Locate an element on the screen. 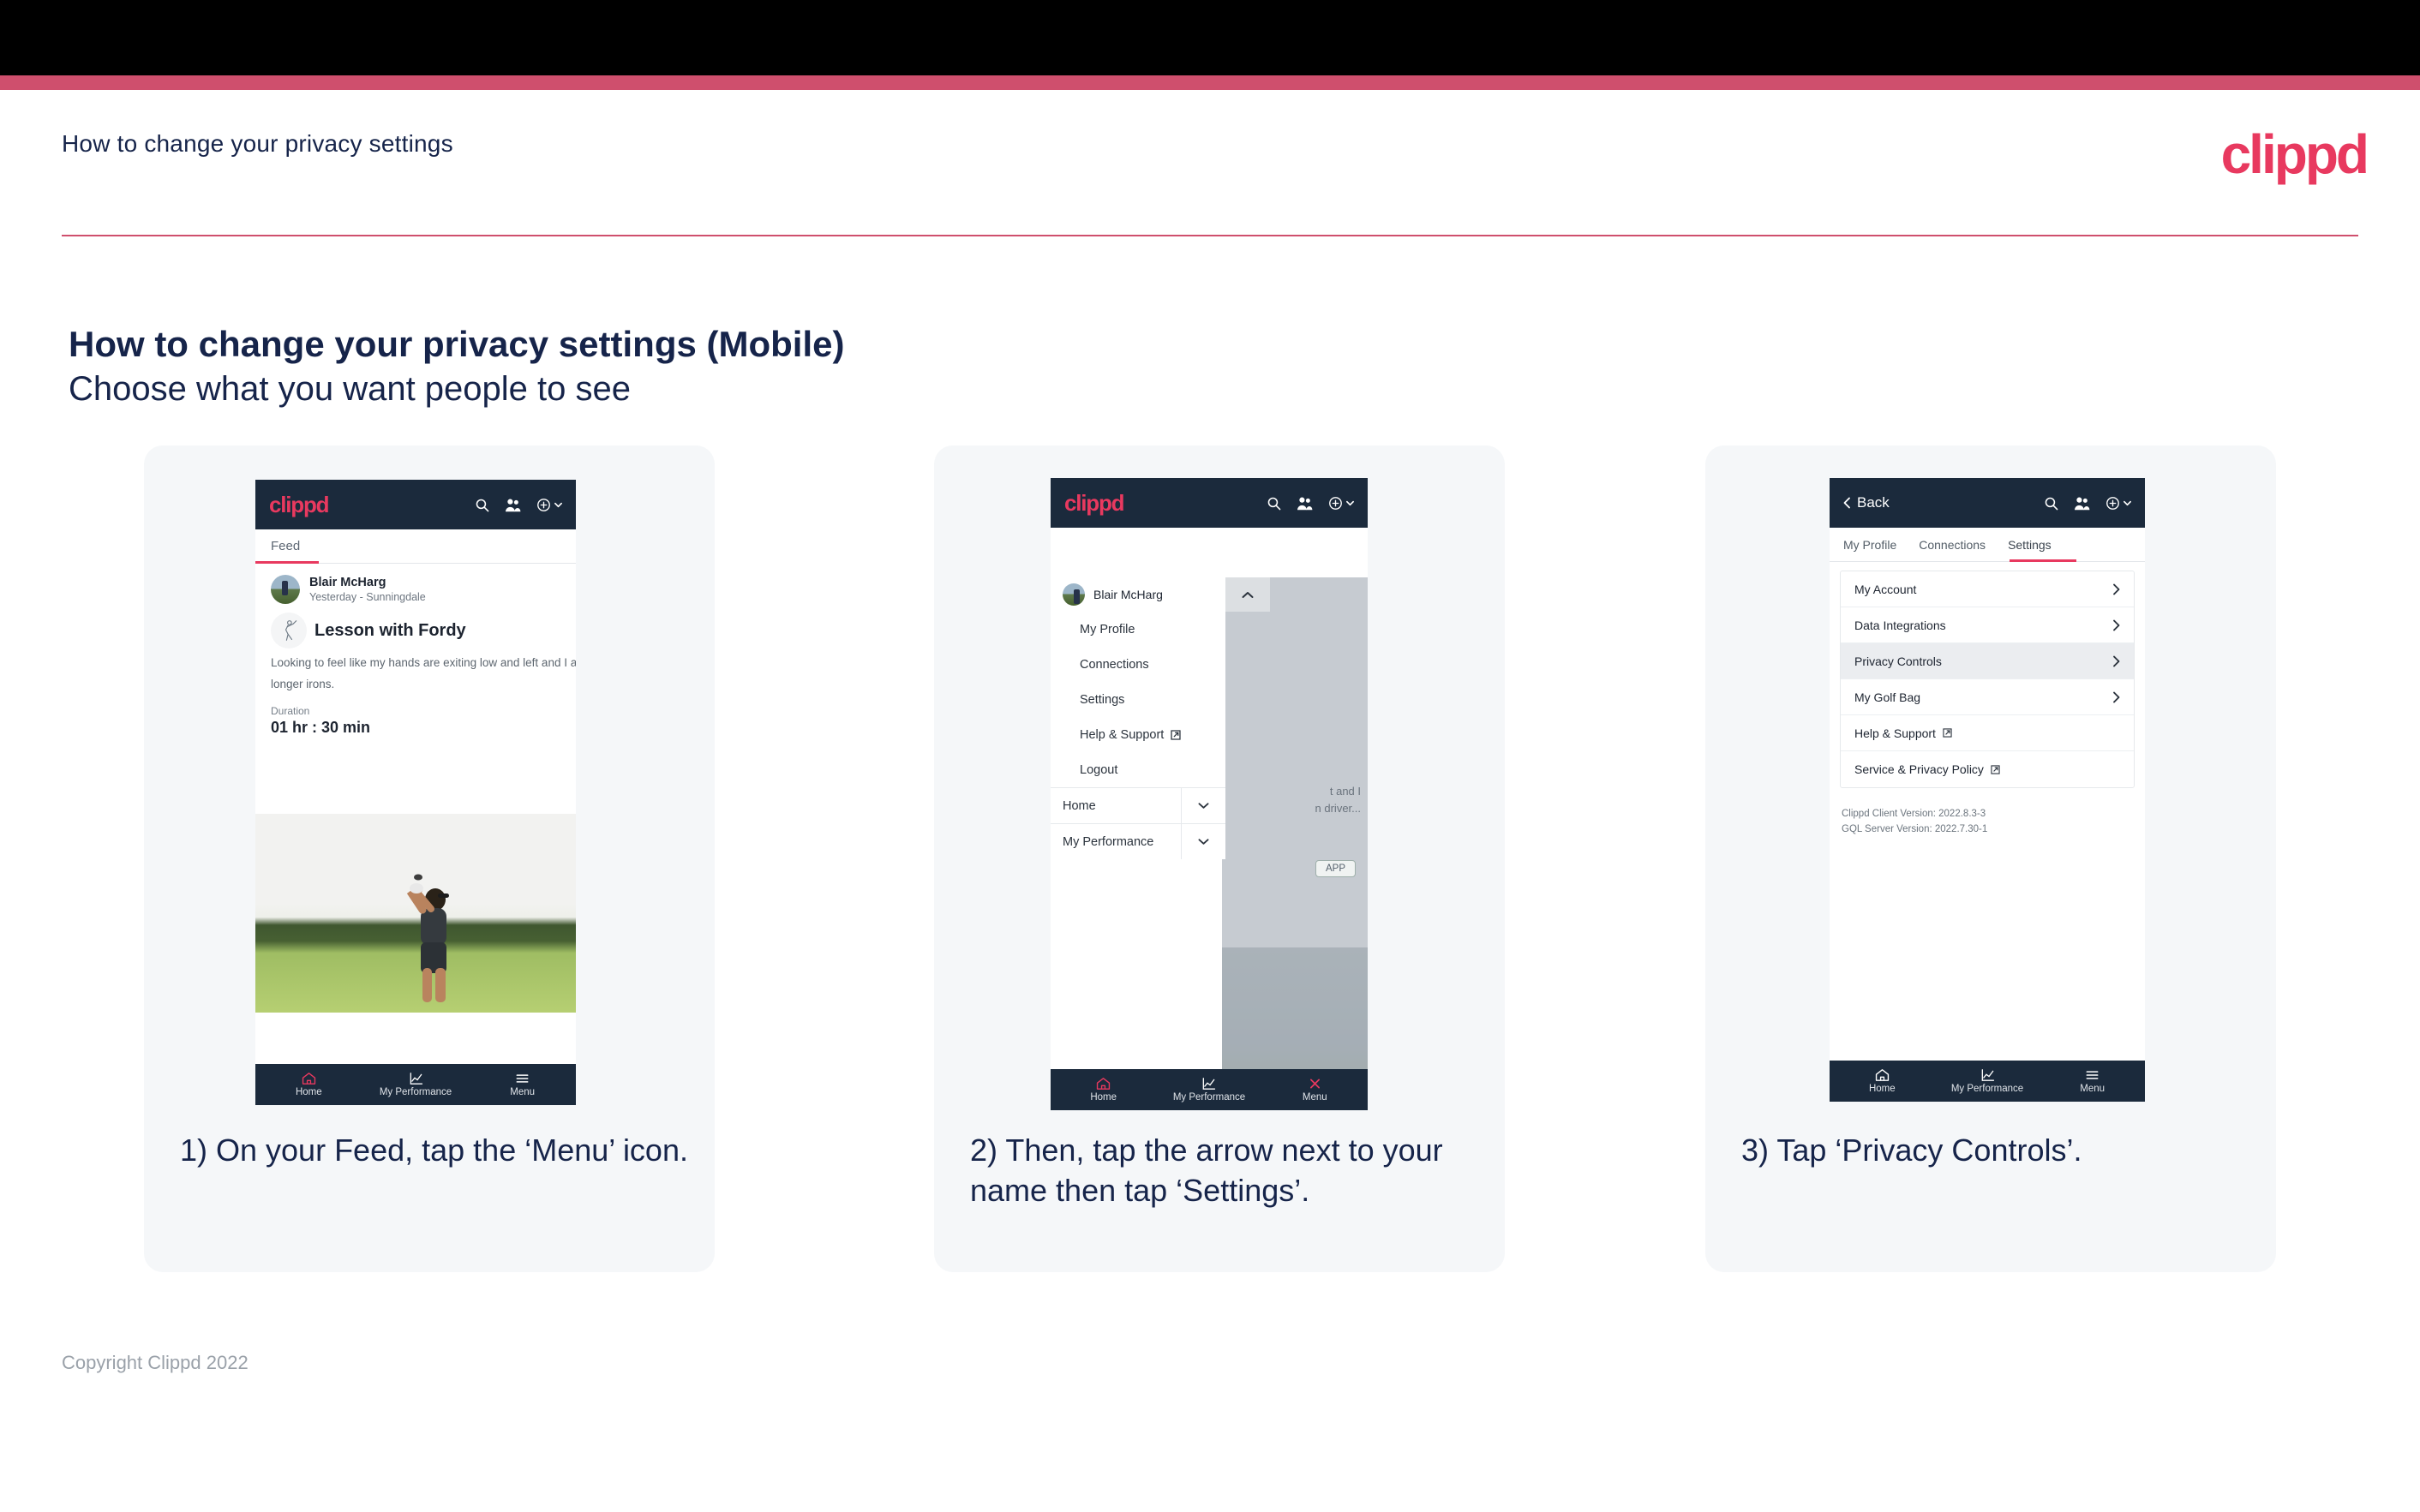  bottom-nav-3: Home My Performance Menu is located at coordinates (1988, 1081).